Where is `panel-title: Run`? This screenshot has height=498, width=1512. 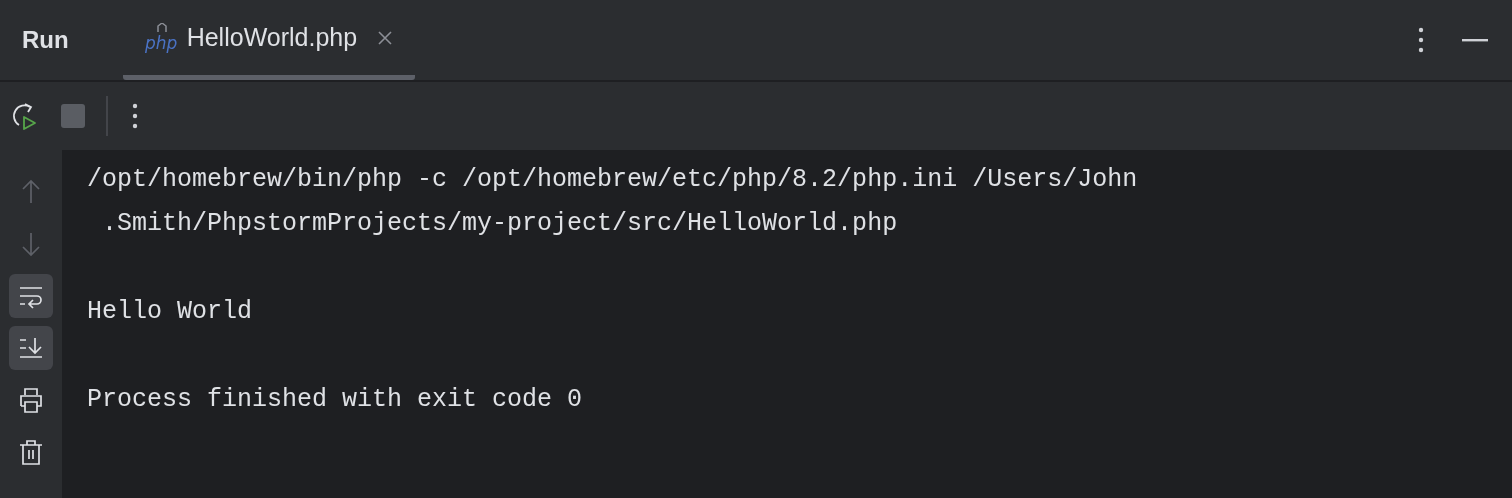 panel-title: Run is located at coordinates (45, 40).